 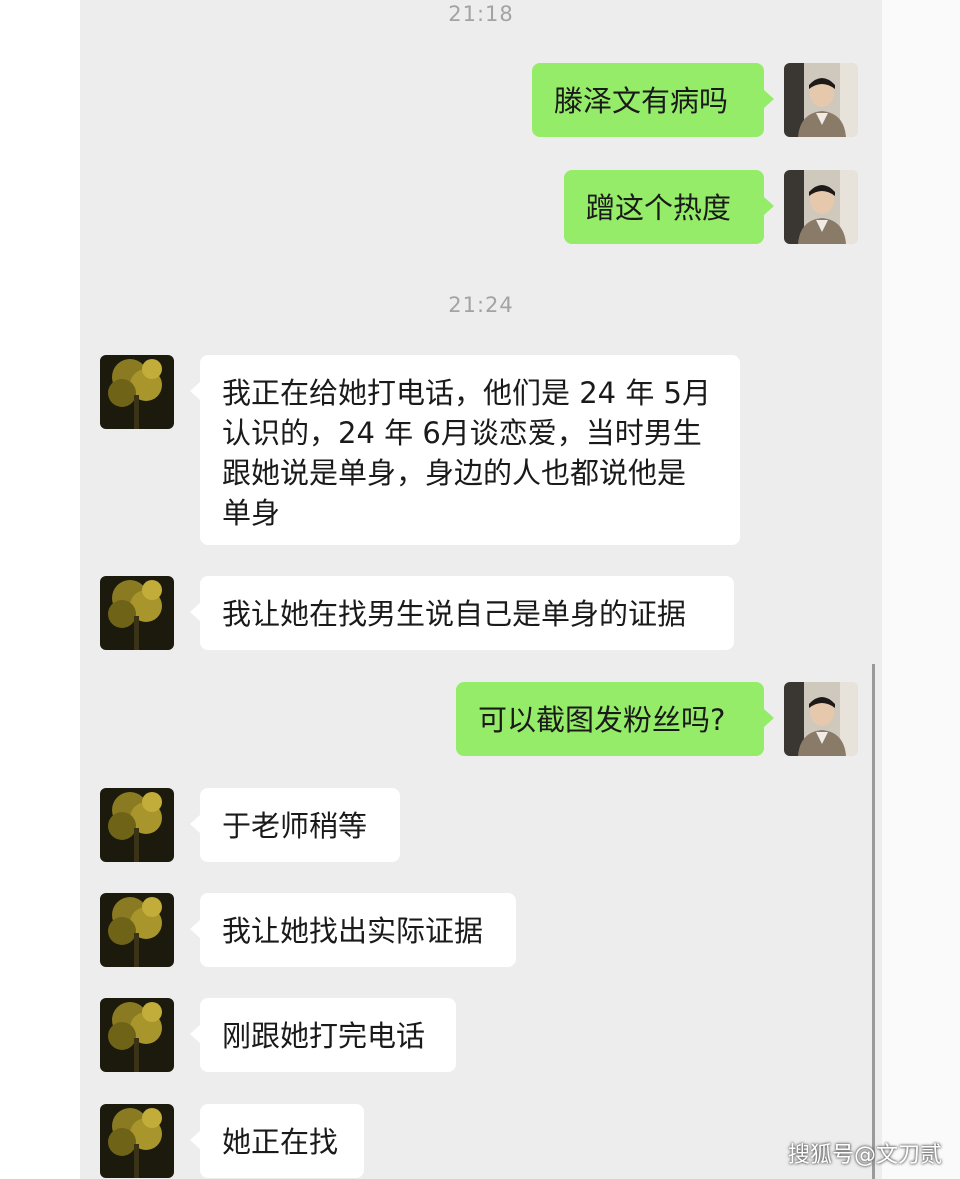 What do you see at coordinates (659, 208) in the screenshot?
I see `message-text: 蹭这个热度` at bounding box center [659, 208].